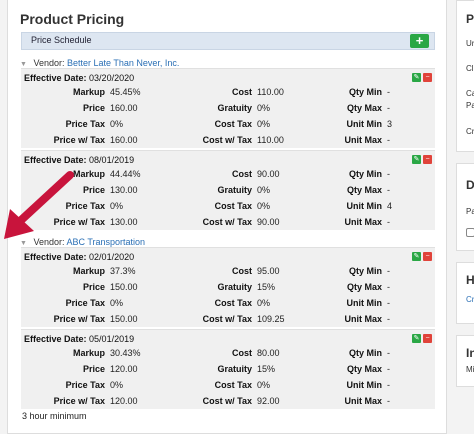  What do you see at coordinates (470, 299) in the screenshot?
I see `side-link: Cr` at bounding box center [470, 299].